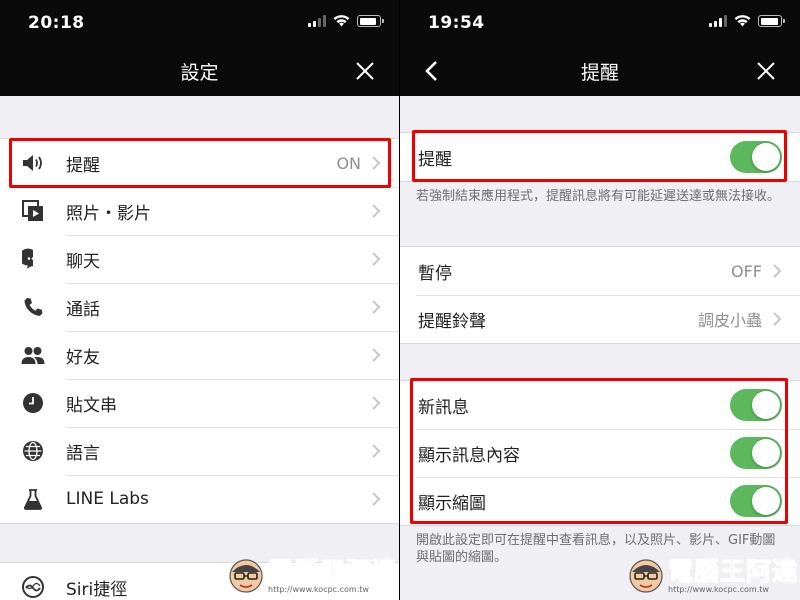 The height and width of the screenshot is (600, 800). I want to click on toggle-row-thumbnails: 顯示縮圖, so click(600, 501).